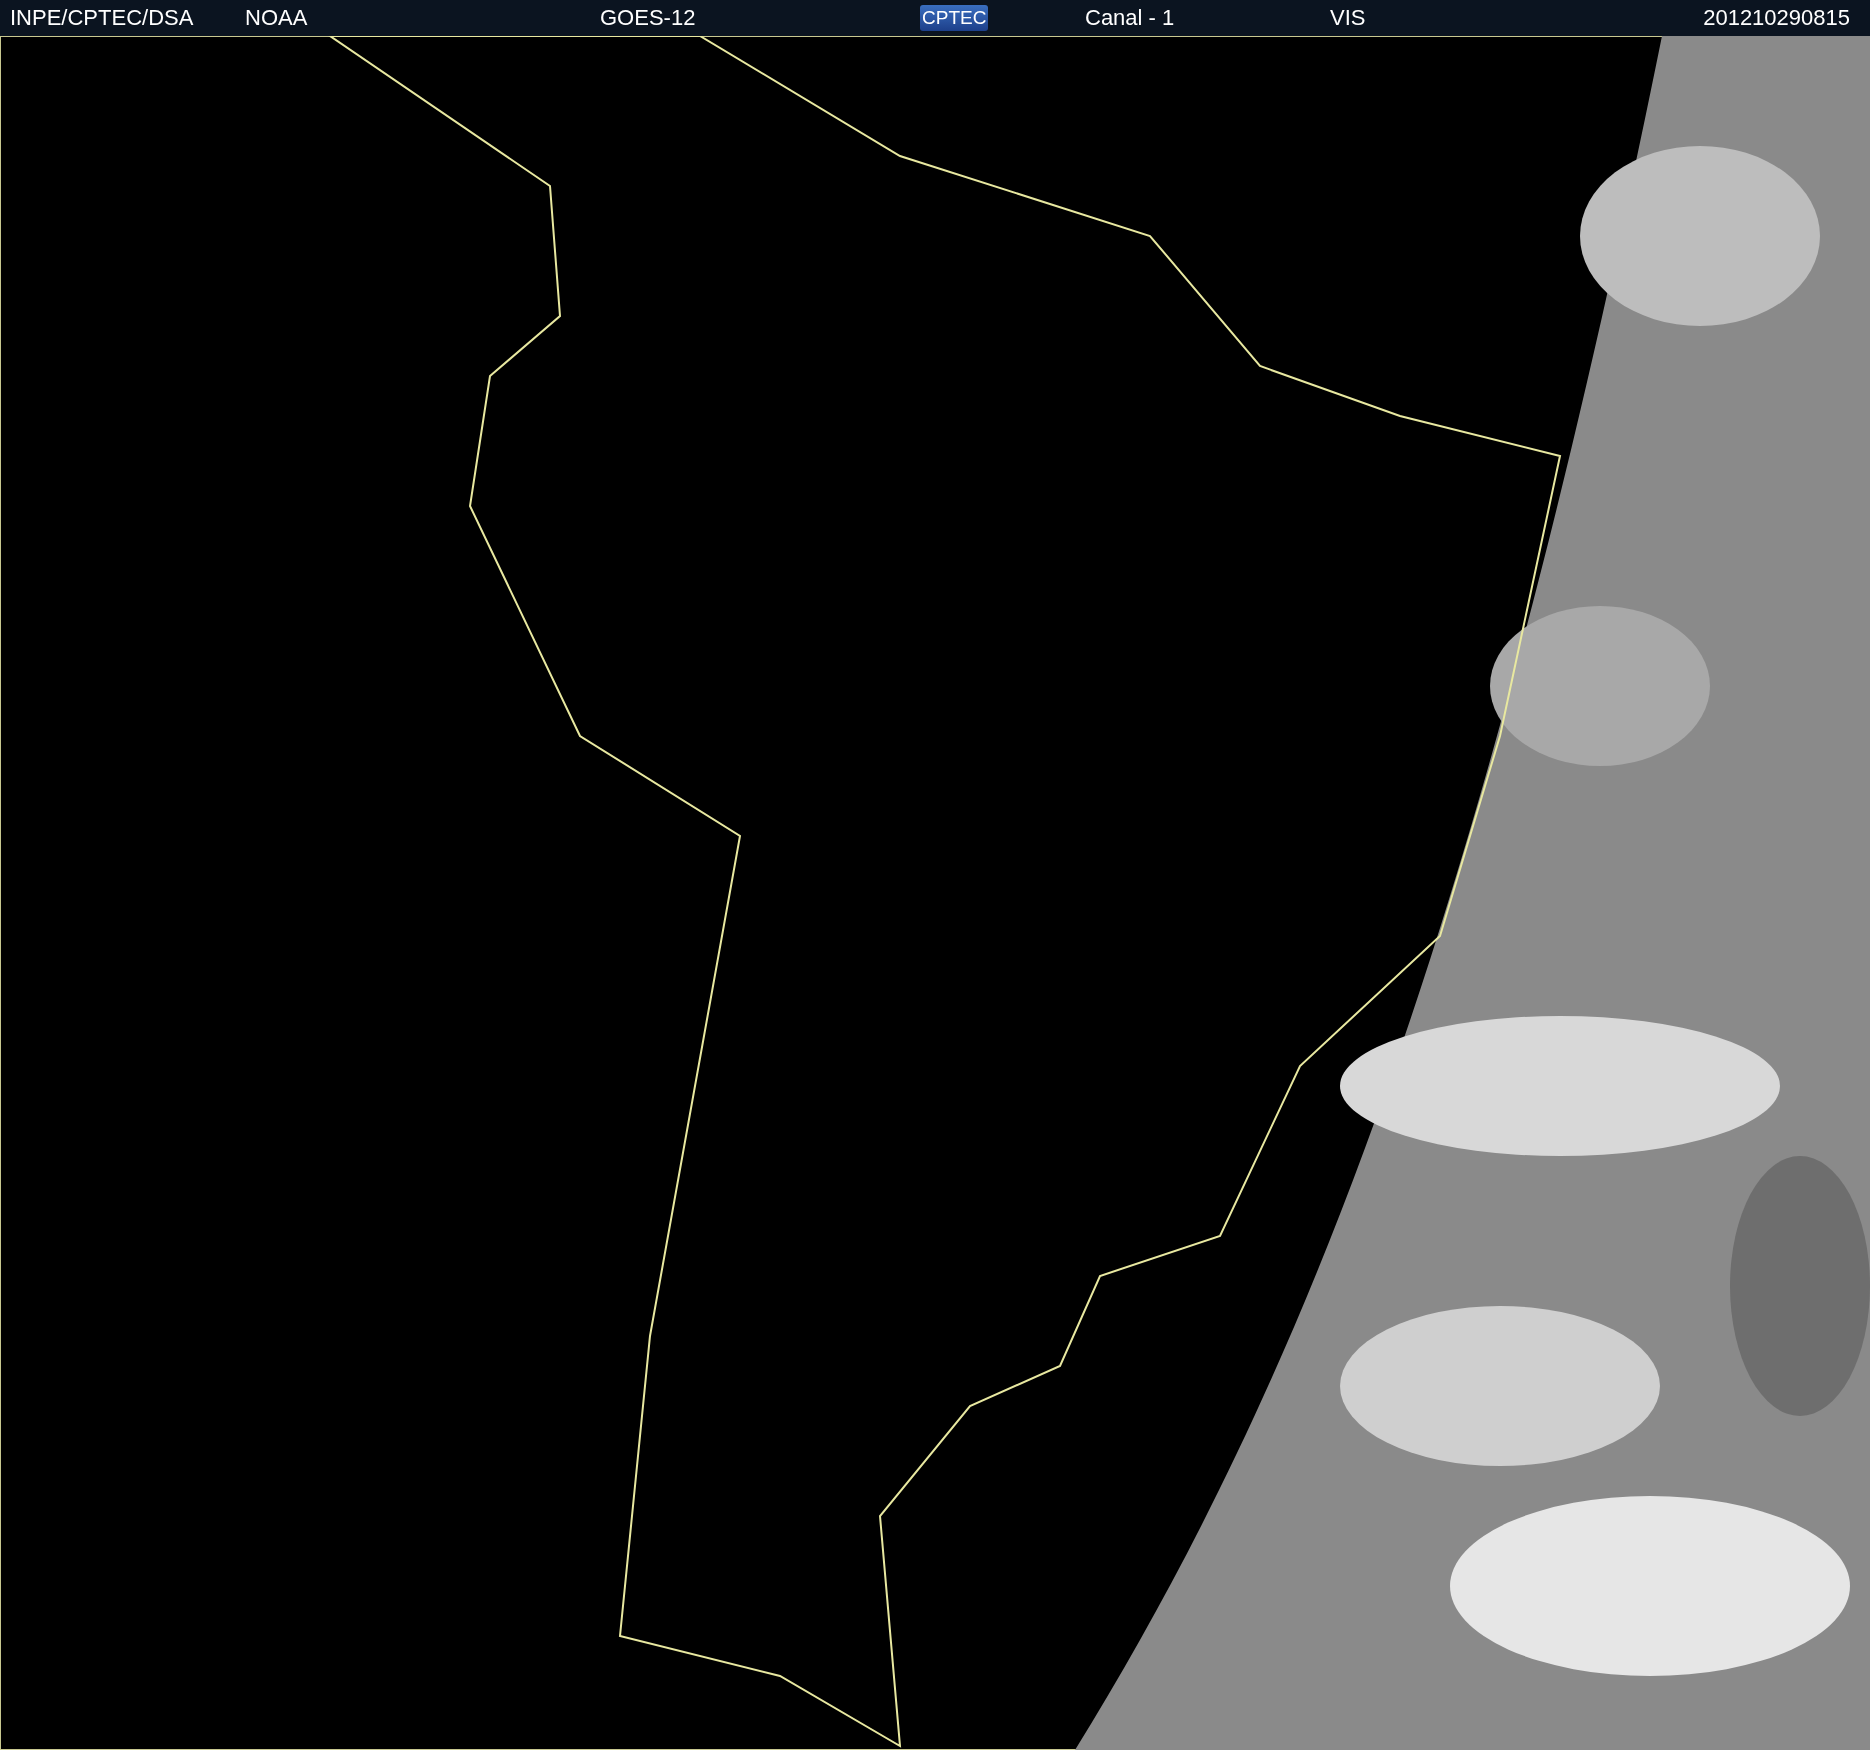  Describe the element at coordinates (1776, 18) in the screenshot. I see `timestamp-label: 201210290815` at that location.